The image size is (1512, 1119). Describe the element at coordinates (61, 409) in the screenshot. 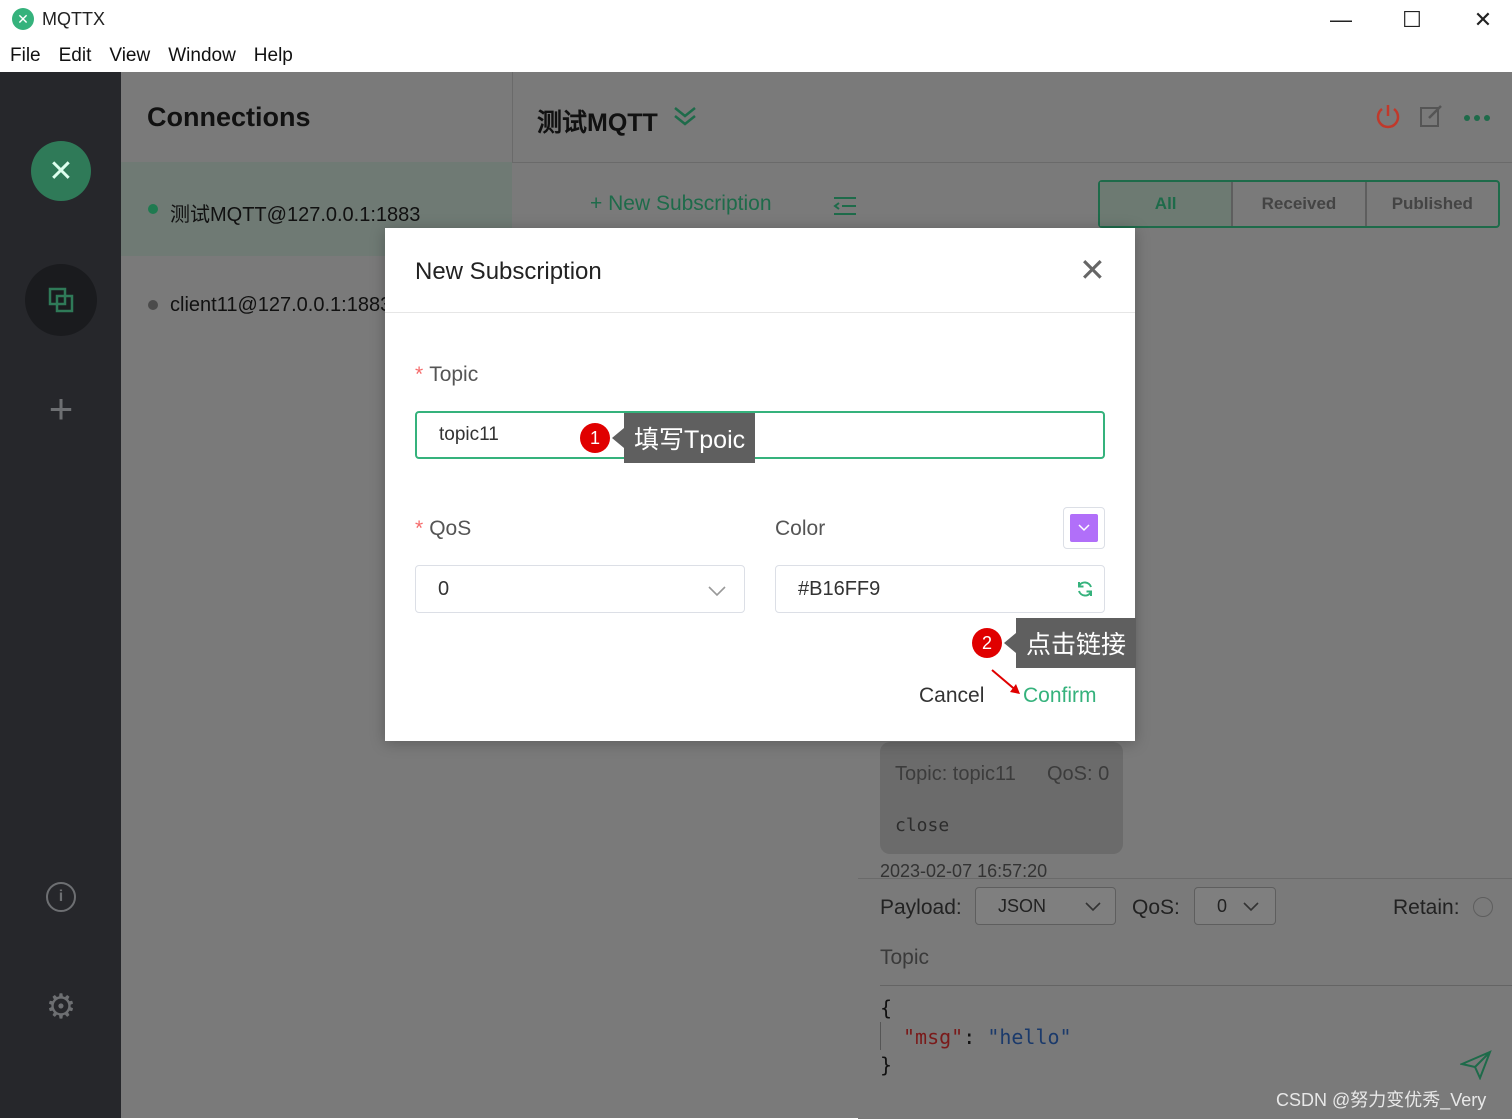

I see `add-connection-icon: +` at that location.